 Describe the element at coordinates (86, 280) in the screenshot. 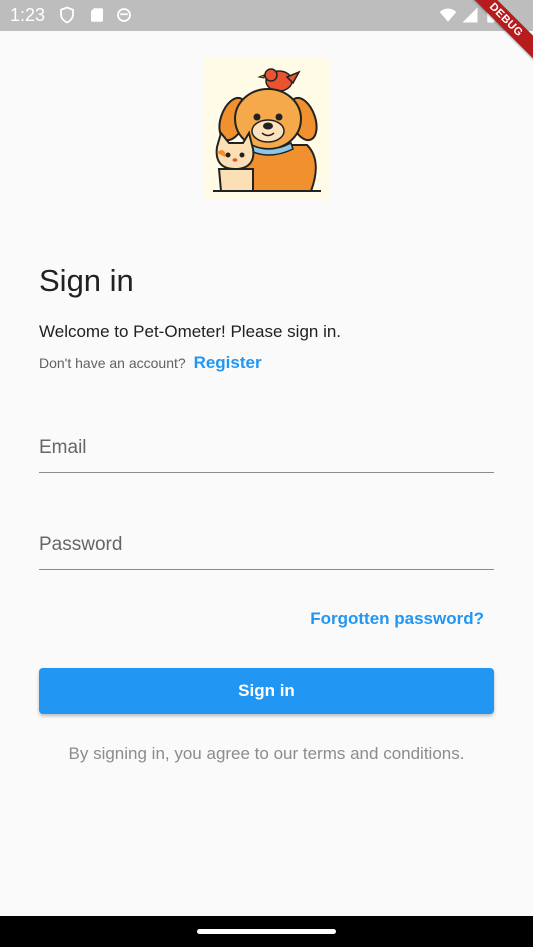

I see `page-title: Sign in` at that location.